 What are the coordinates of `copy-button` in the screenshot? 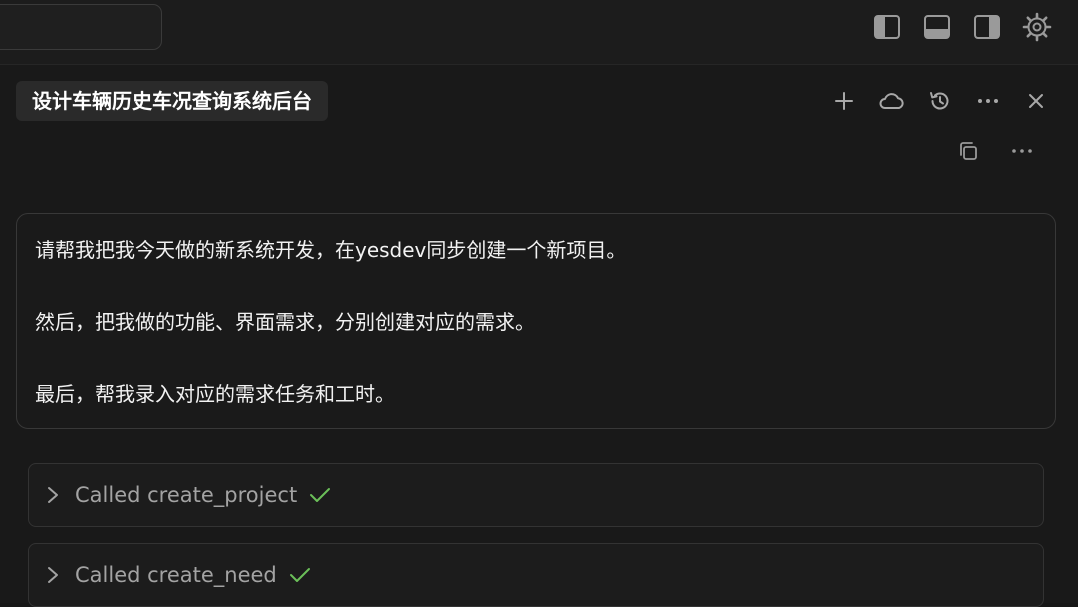 It's located at (968, 151).